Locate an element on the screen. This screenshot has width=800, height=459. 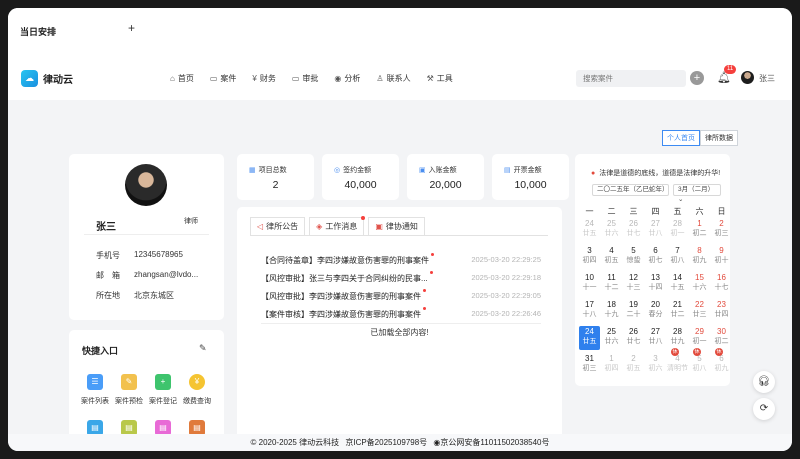
calendar-day: 3 初四 is located at coordinates (589, 257).